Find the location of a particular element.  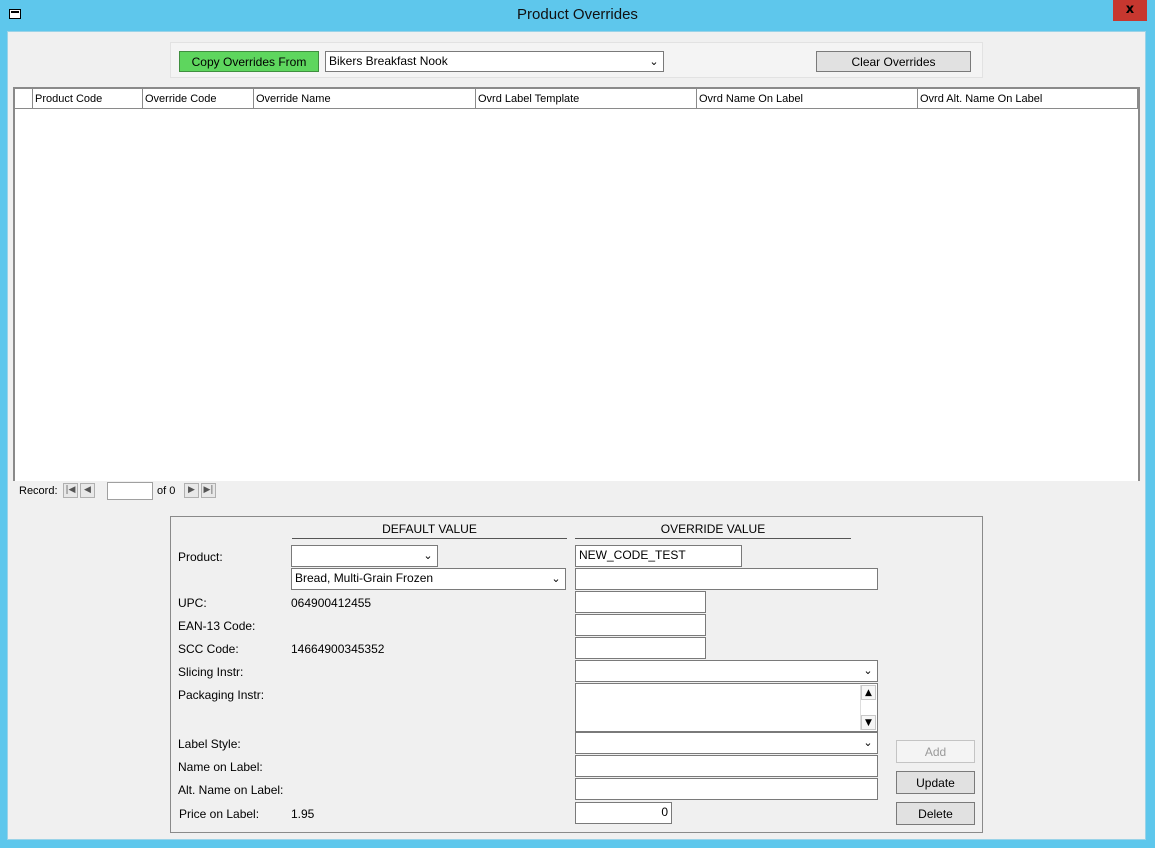

column-header-ovrd-alt-name-on-label: Ovrd Alt. Name On Label is located at coordinates (1028, 99).